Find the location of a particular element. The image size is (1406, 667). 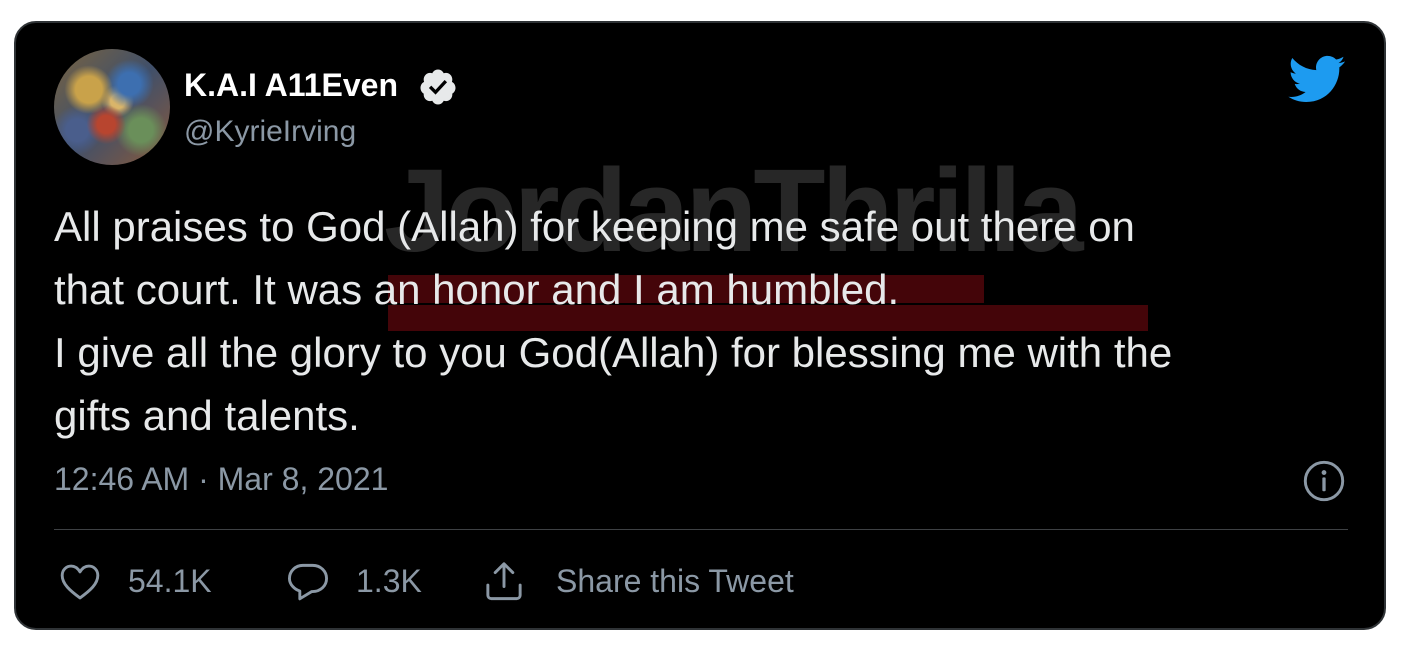

share-icon is located at coordinates (504, 581).